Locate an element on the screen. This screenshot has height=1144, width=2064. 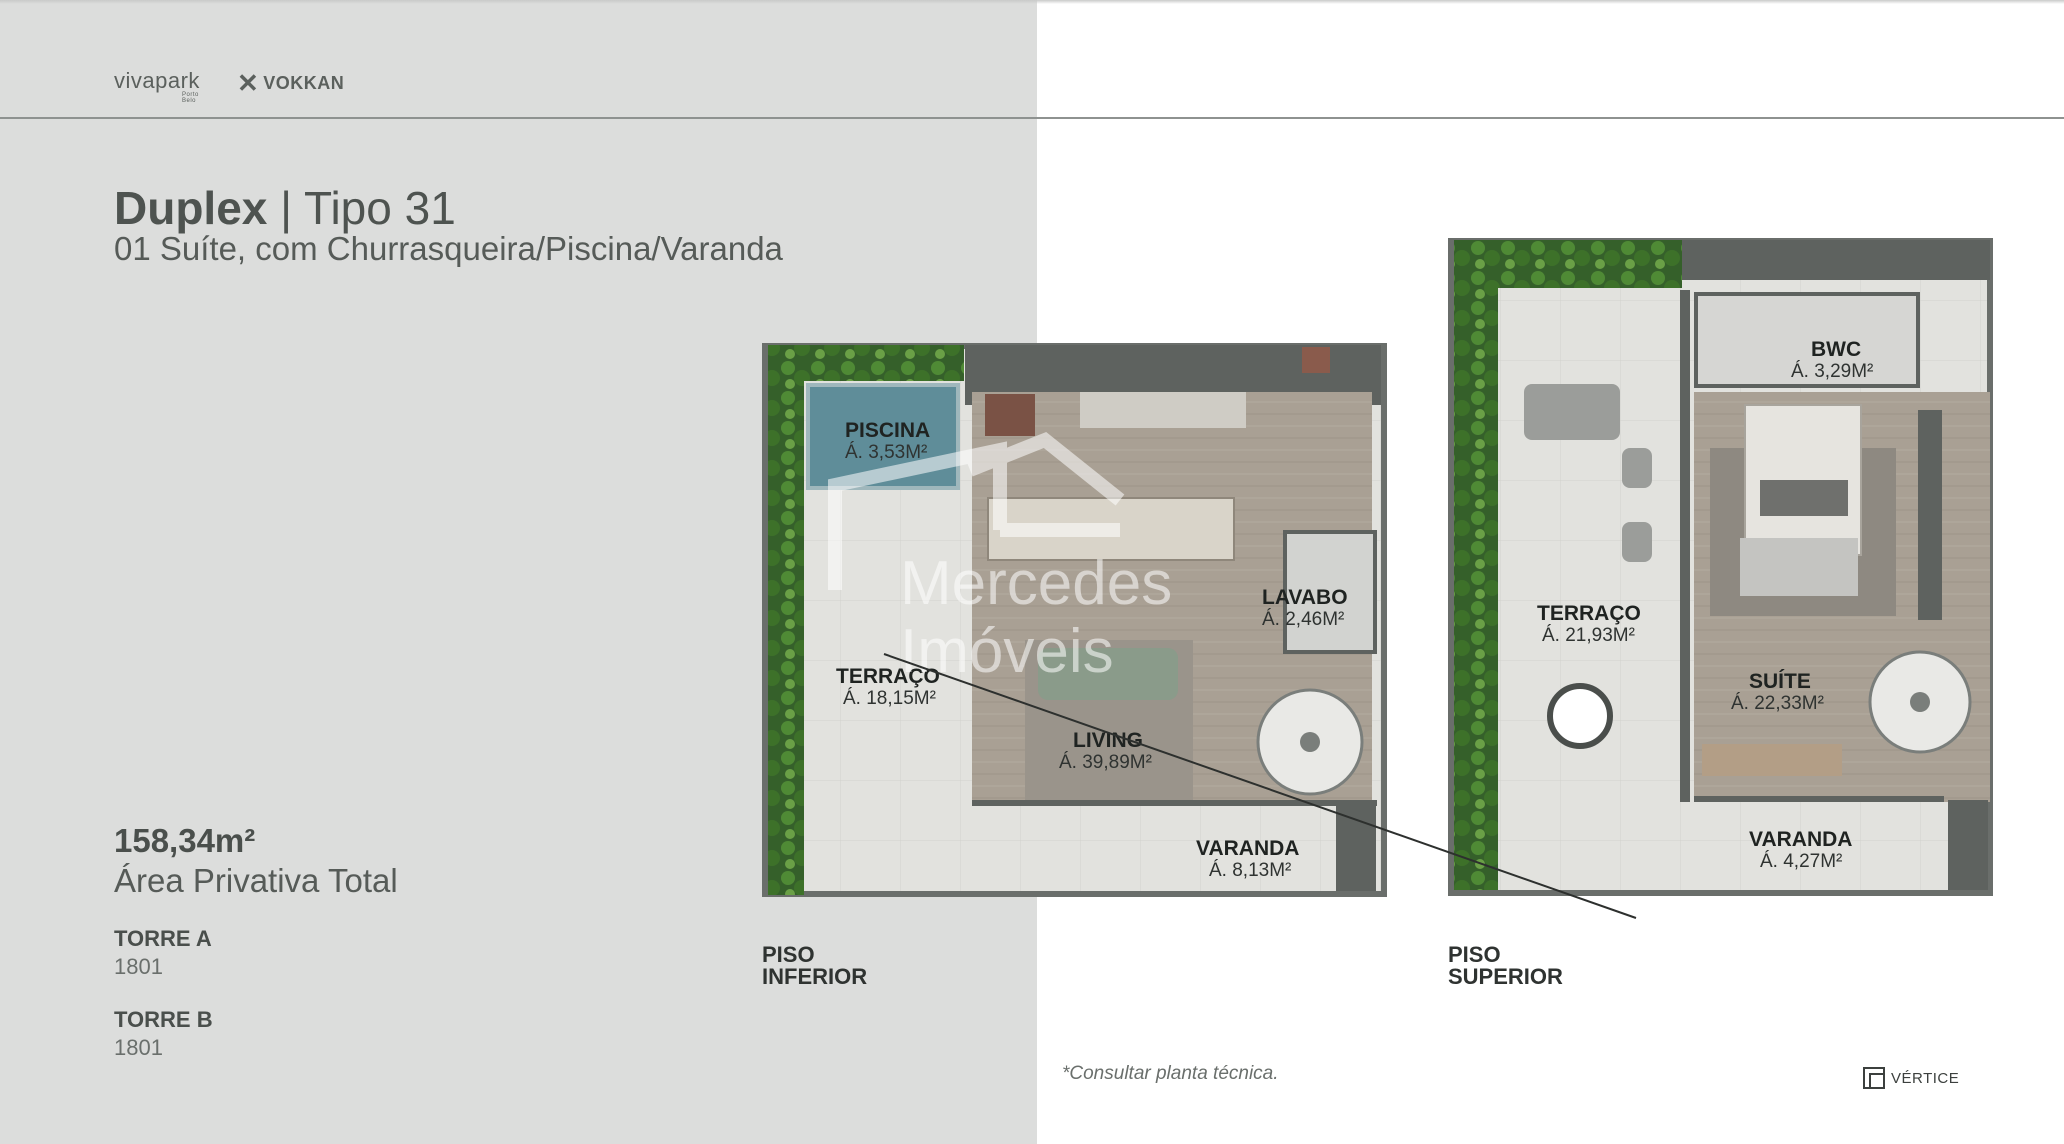
room-terraco-upper-name: TERRAÇO is located at coordinates (1589, 613).